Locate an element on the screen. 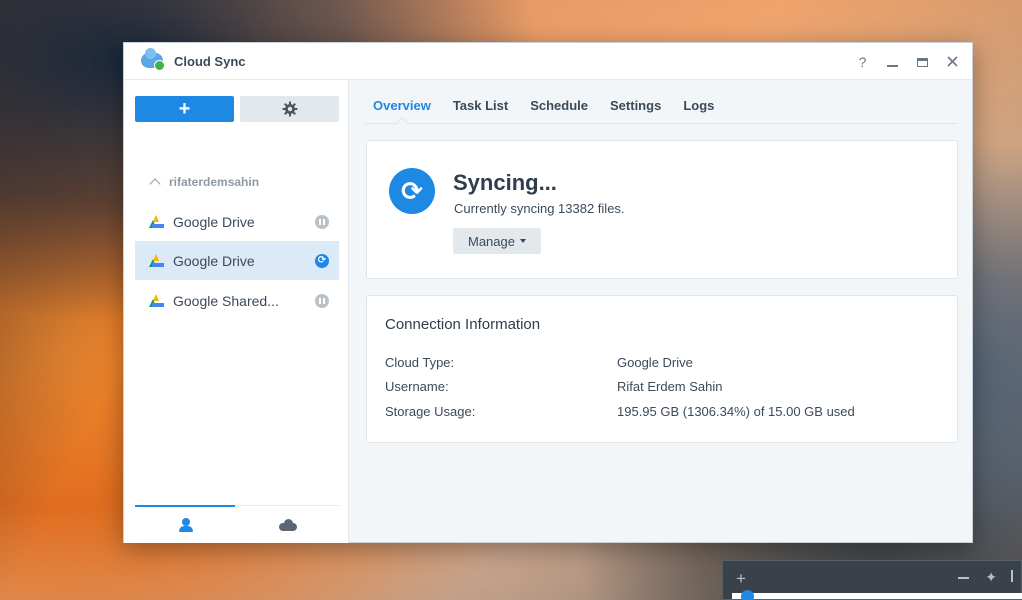 Image resolution: width=1022 pixels, height=600 pixels. dock-edge-icon is located at coordinates (1015, 576).